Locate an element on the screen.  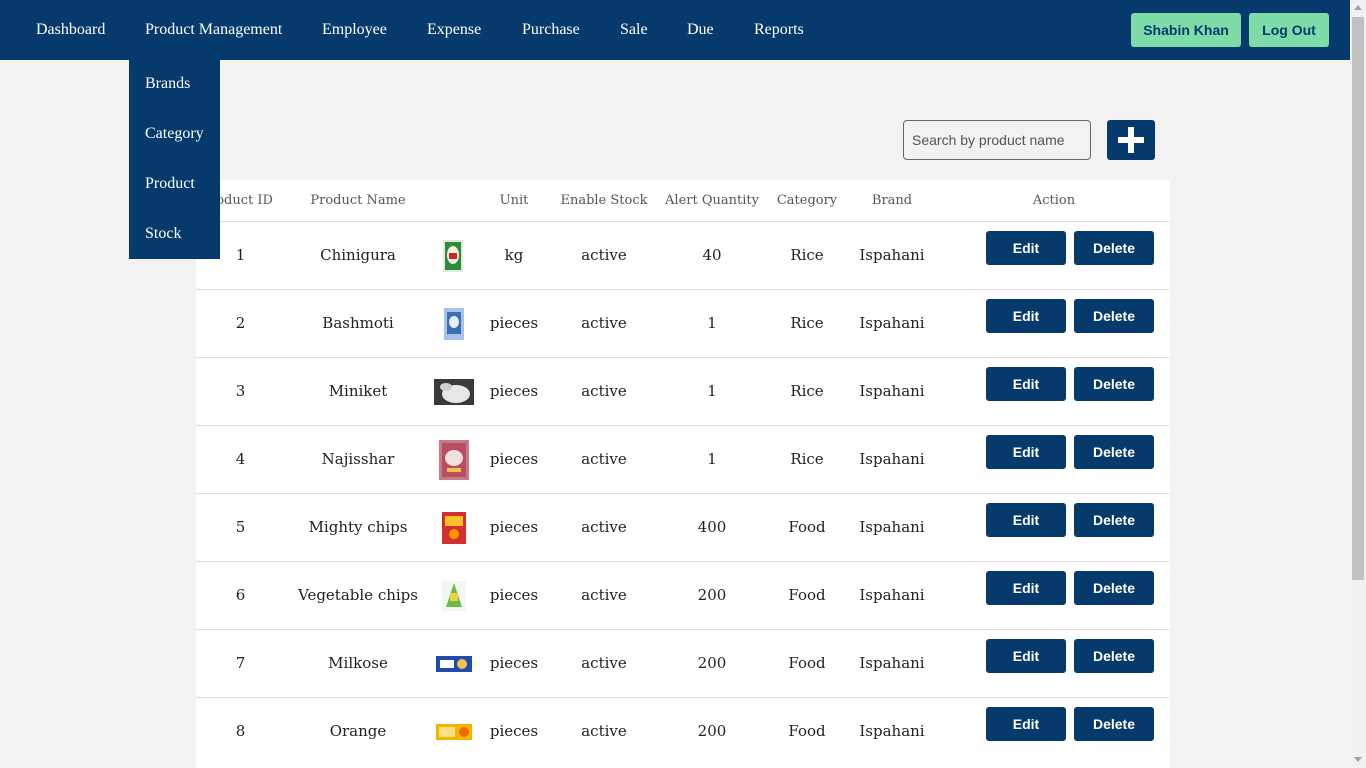
dropdown-item-brands: Brands is located at coordinates (167, 84).